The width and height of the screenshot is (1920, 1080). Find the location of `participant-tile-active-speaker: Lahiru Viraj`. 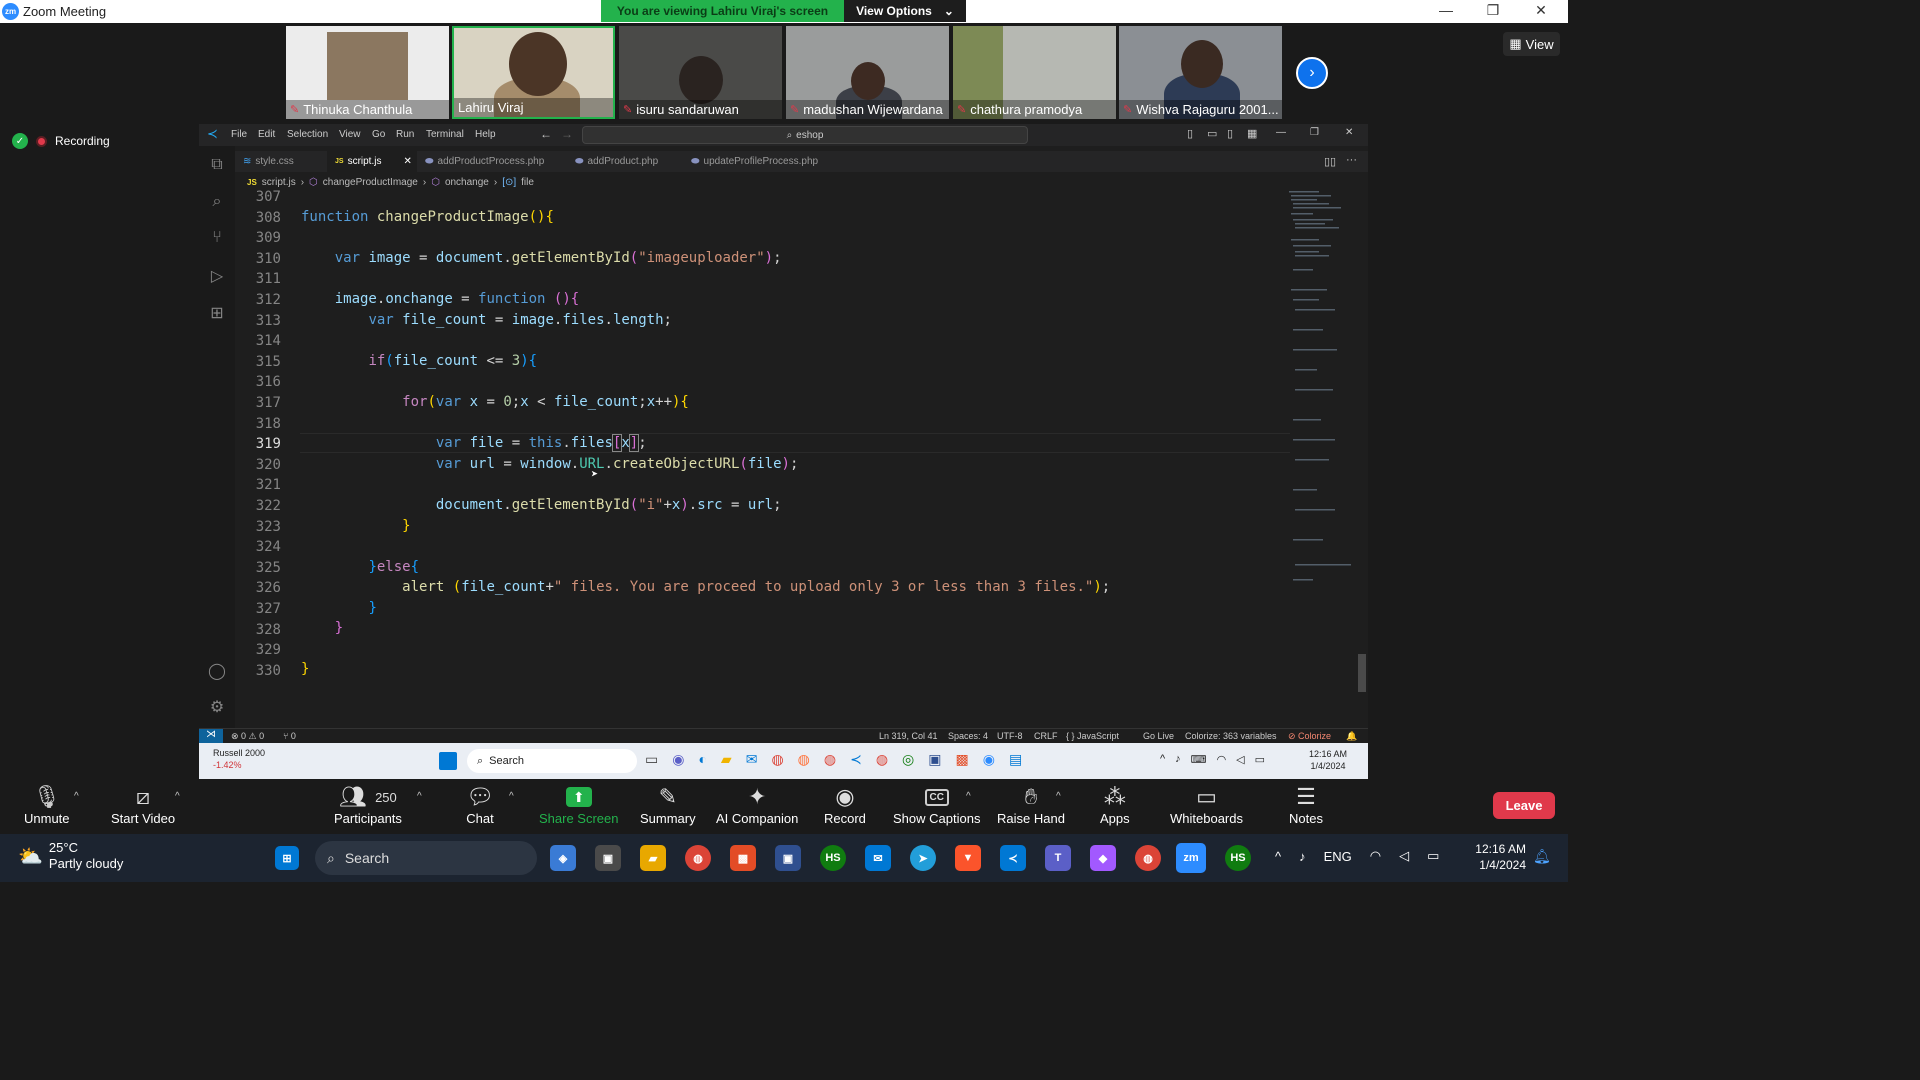

participant-tile-active-speaker: Lahiru Viraj is located at coordinates (533, 72).